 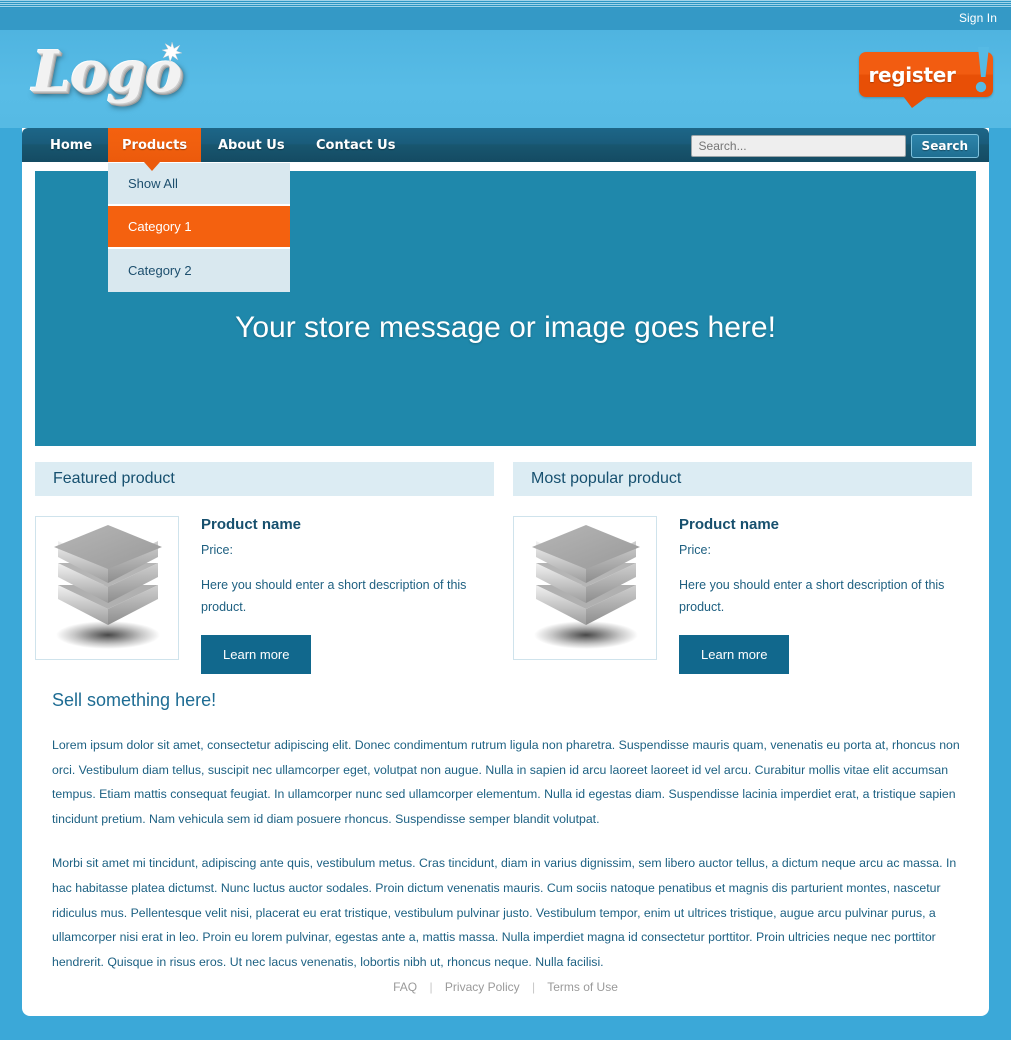 What do you see at coordinates (152, 166) in the screenshot?
I see `dropdown-pointer-icon` at bounding box center [152, 166].